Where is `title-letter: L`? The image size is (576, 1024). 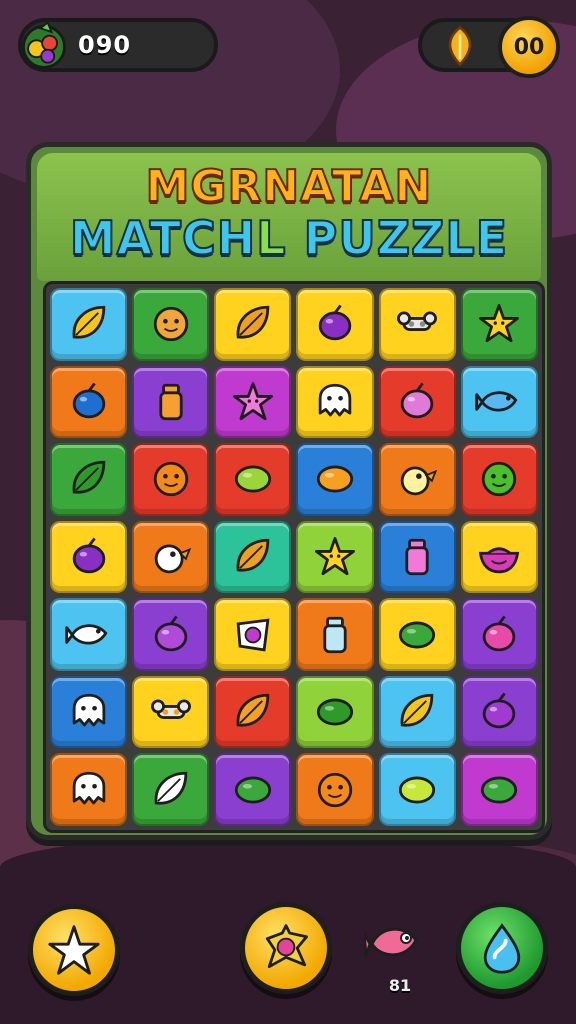
title-letter: L is located at coordinates (271, 238).